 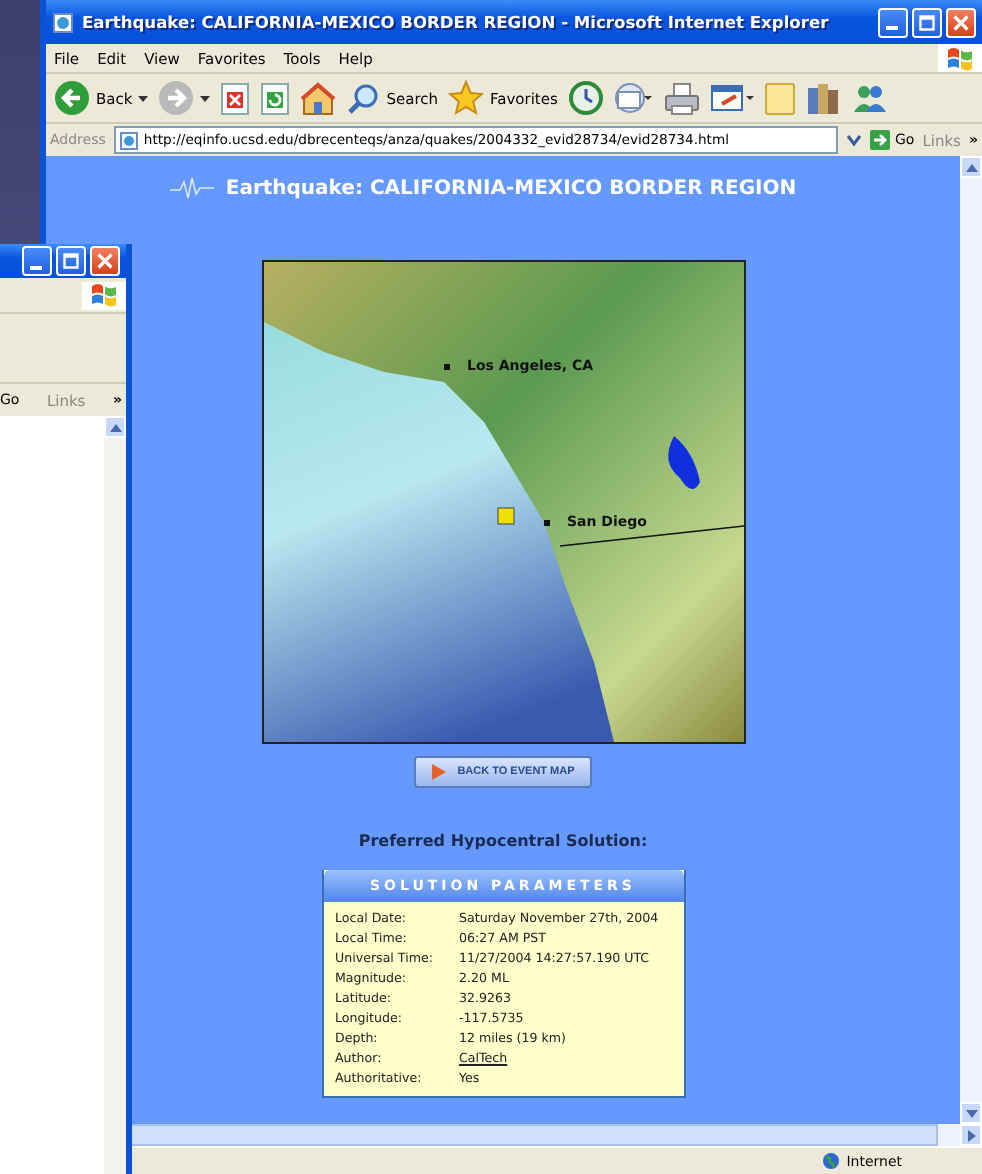 I want to click on books-icon, so click(x=823, y=98).